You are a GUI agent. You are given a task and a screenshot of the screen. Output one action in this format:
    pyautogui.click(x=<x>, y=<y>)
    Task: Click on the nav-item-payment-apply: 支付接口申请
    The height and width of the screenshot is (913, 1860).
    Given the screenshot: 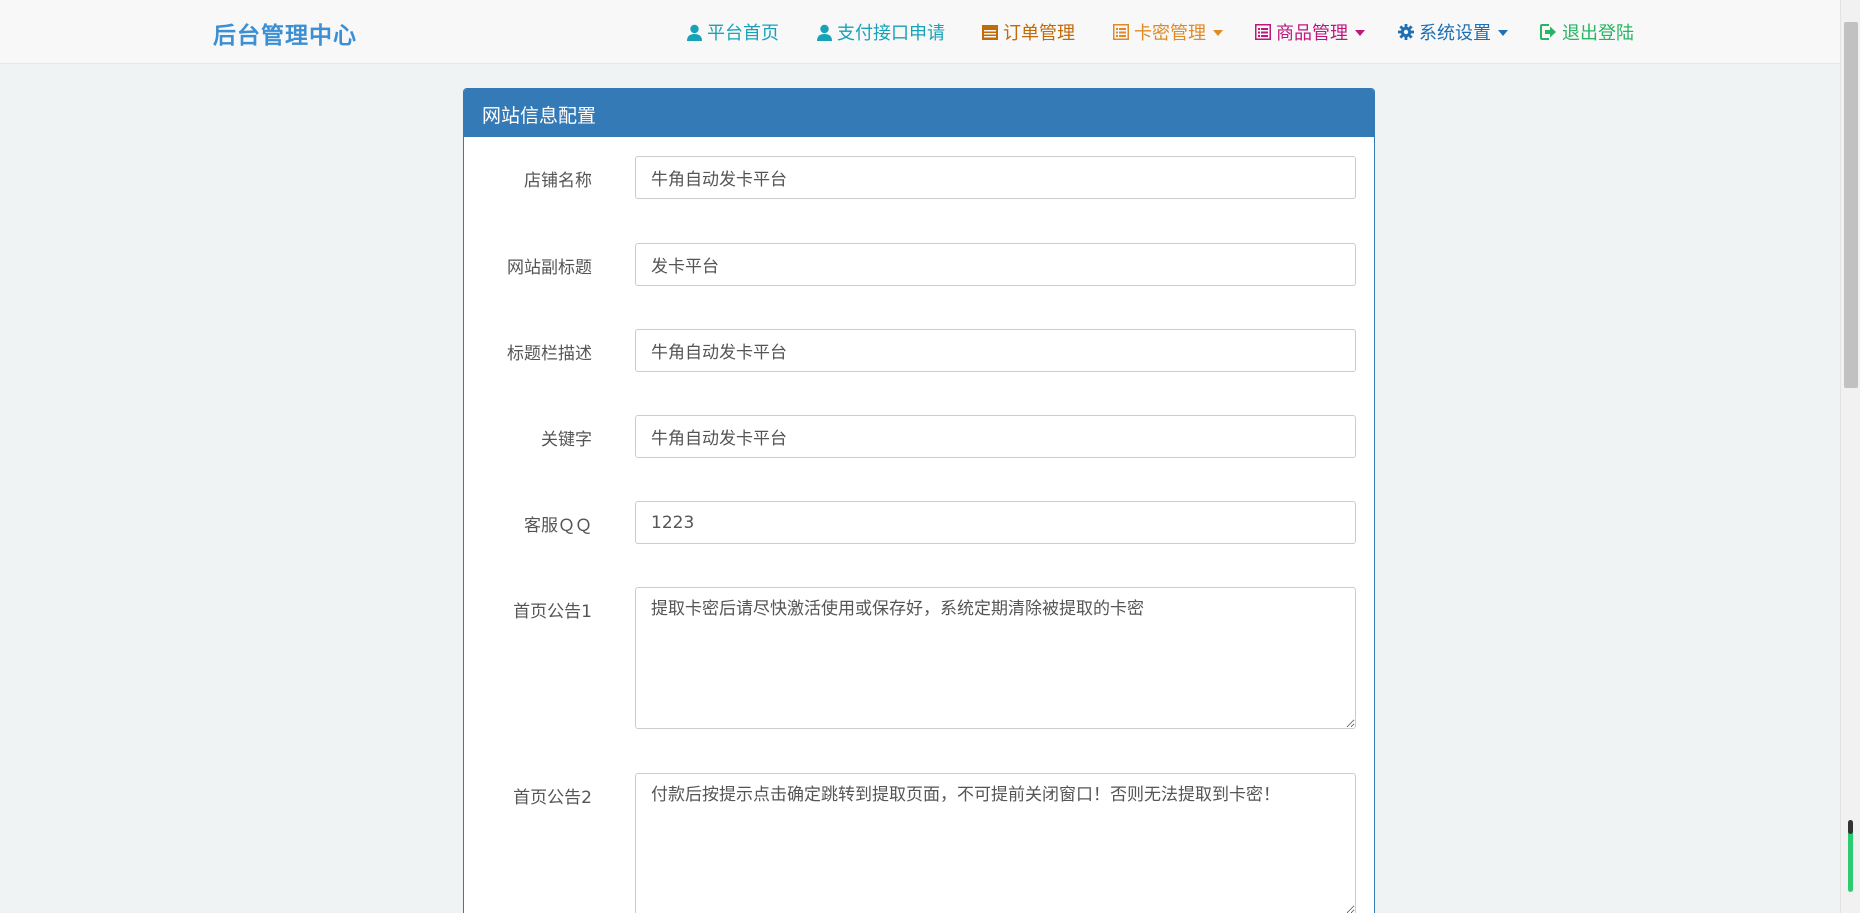 What is the action you would take?
    pyautogui.click(x=881, y=32)
    